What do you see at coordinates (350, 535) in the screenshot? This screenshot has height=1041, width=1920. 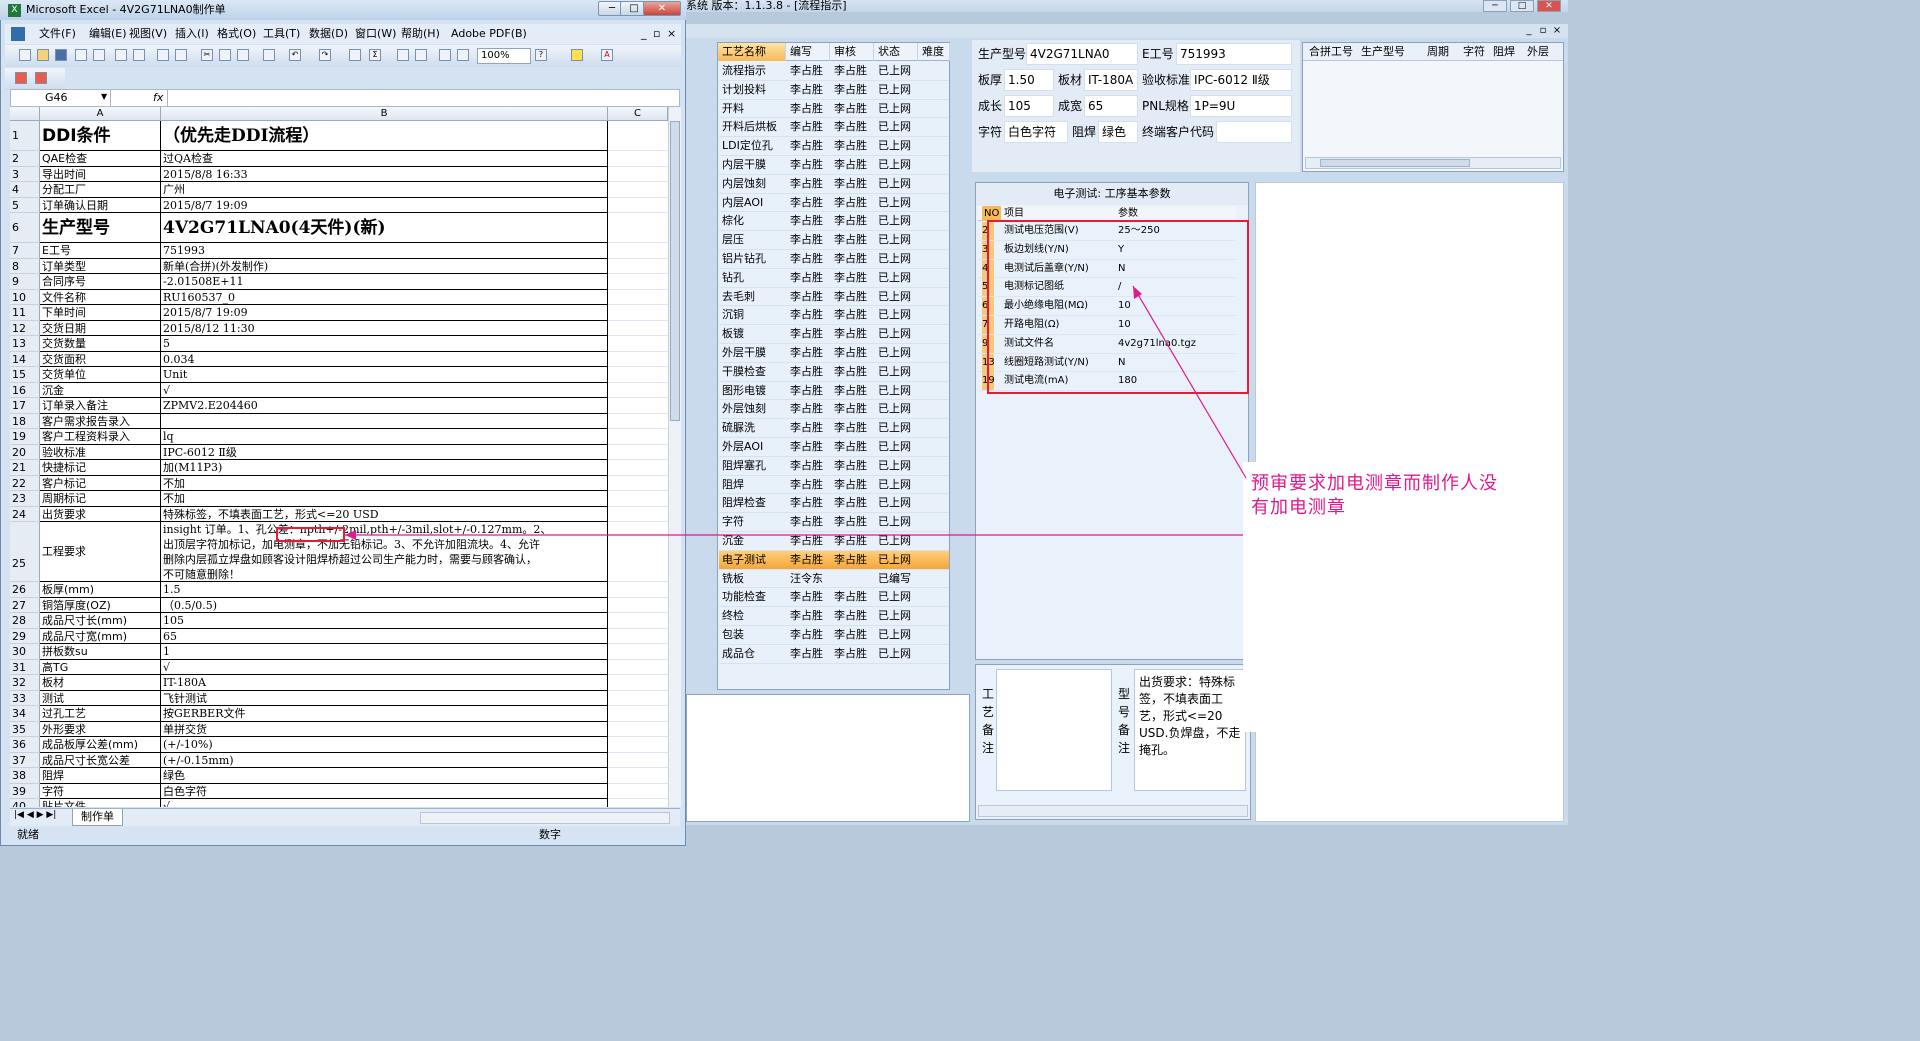 I see `arrow-head-excel` at bounding box center [350, 535].